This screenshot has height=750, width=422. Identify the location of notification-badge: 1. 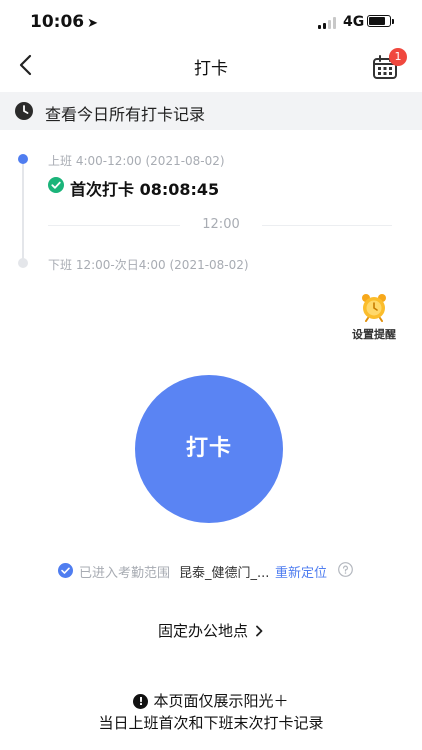
(398, 57).